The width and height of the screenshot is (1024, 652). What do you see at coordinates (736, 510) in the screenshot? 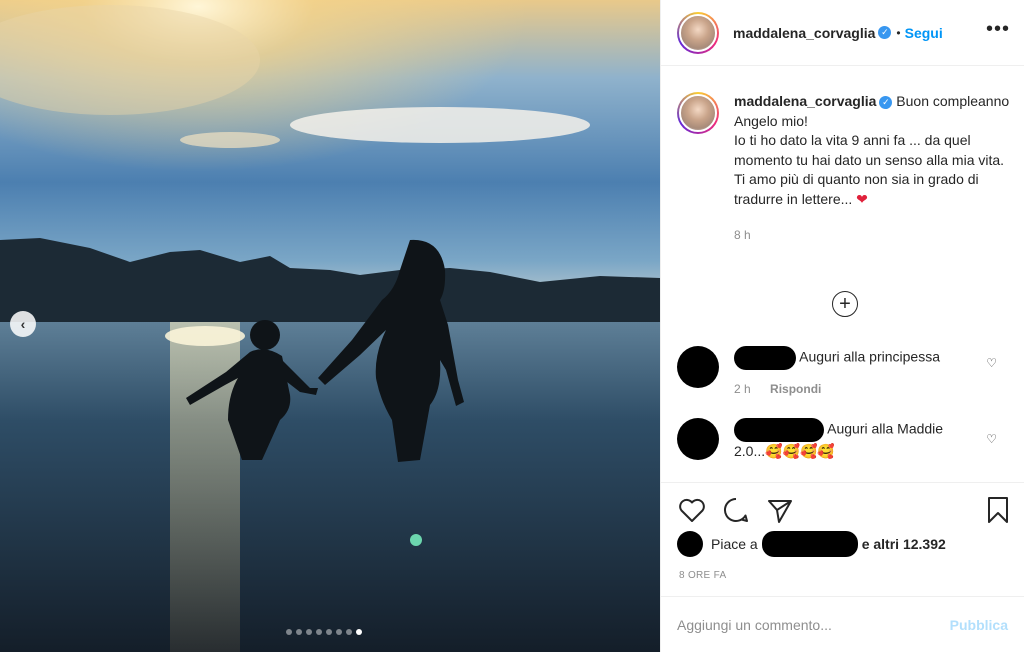
I see `comment-bubble-icon` at bounding box center [736, 510].